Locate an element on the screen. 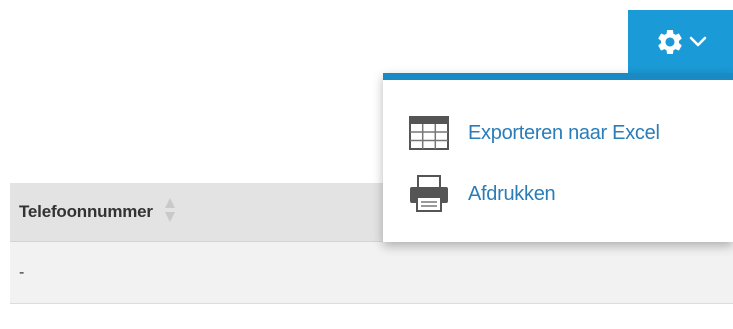 The width and height of the screenshot is (733, 329). menu-item-print: Afdrukken is located at coordinates (482, 193).